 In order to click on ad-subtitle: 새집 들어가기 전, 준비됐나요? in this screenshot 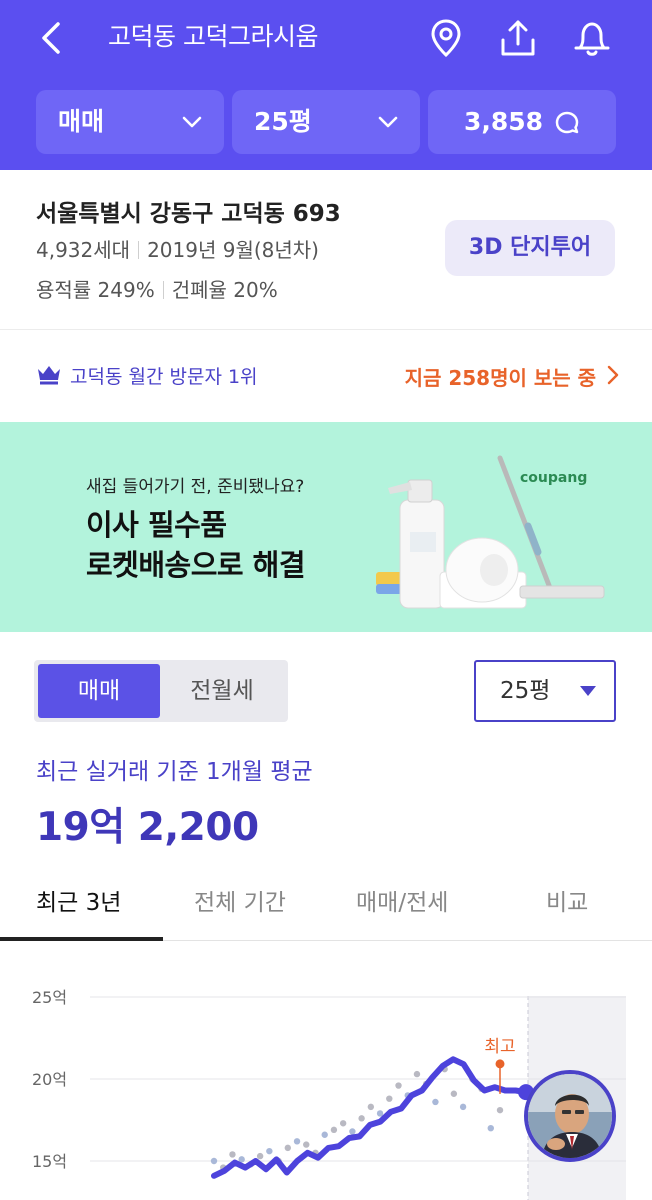, I will do `click(195, 487)`.